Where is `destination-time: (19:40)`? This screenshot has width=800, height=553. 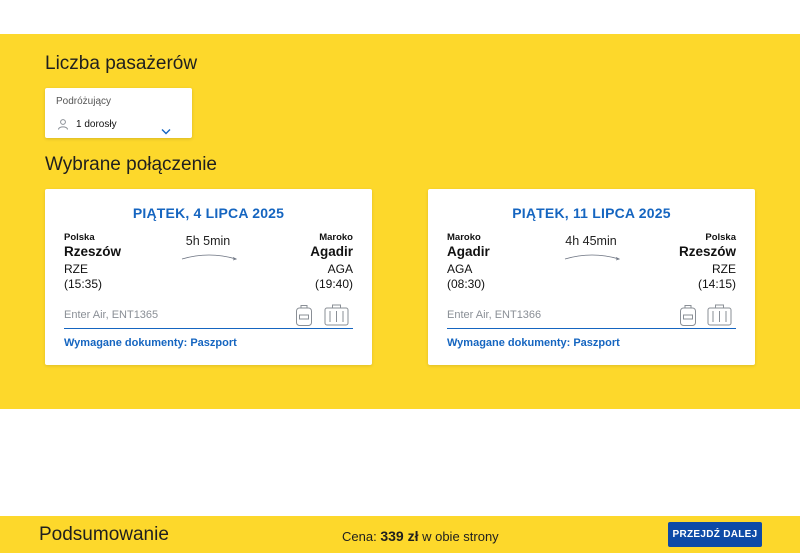
destination-time: (19:40) is located at coordinates (333, 284).